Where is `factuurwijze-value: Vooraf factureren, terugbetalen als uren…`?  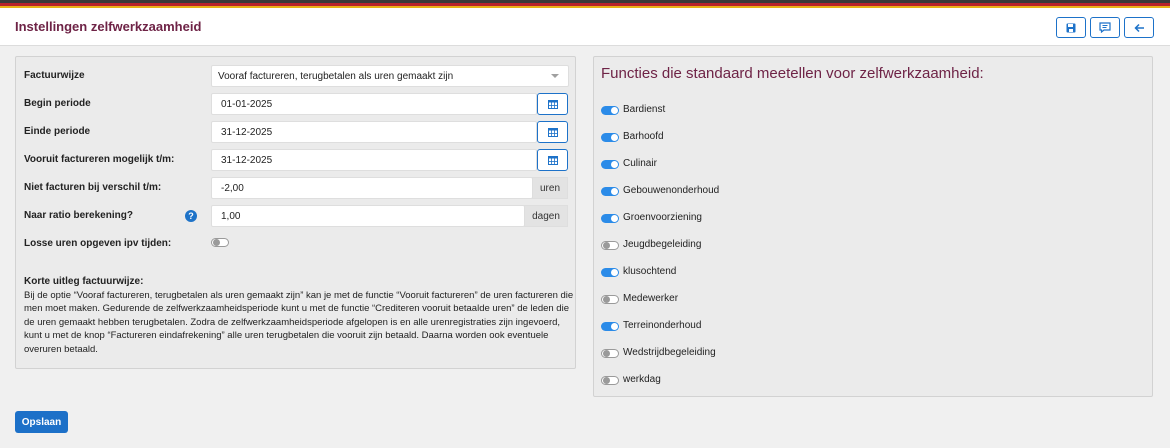 factuurwijze-value: Vooraf factureren, terugbetalen als uren… is located at coordinates (336, 76).